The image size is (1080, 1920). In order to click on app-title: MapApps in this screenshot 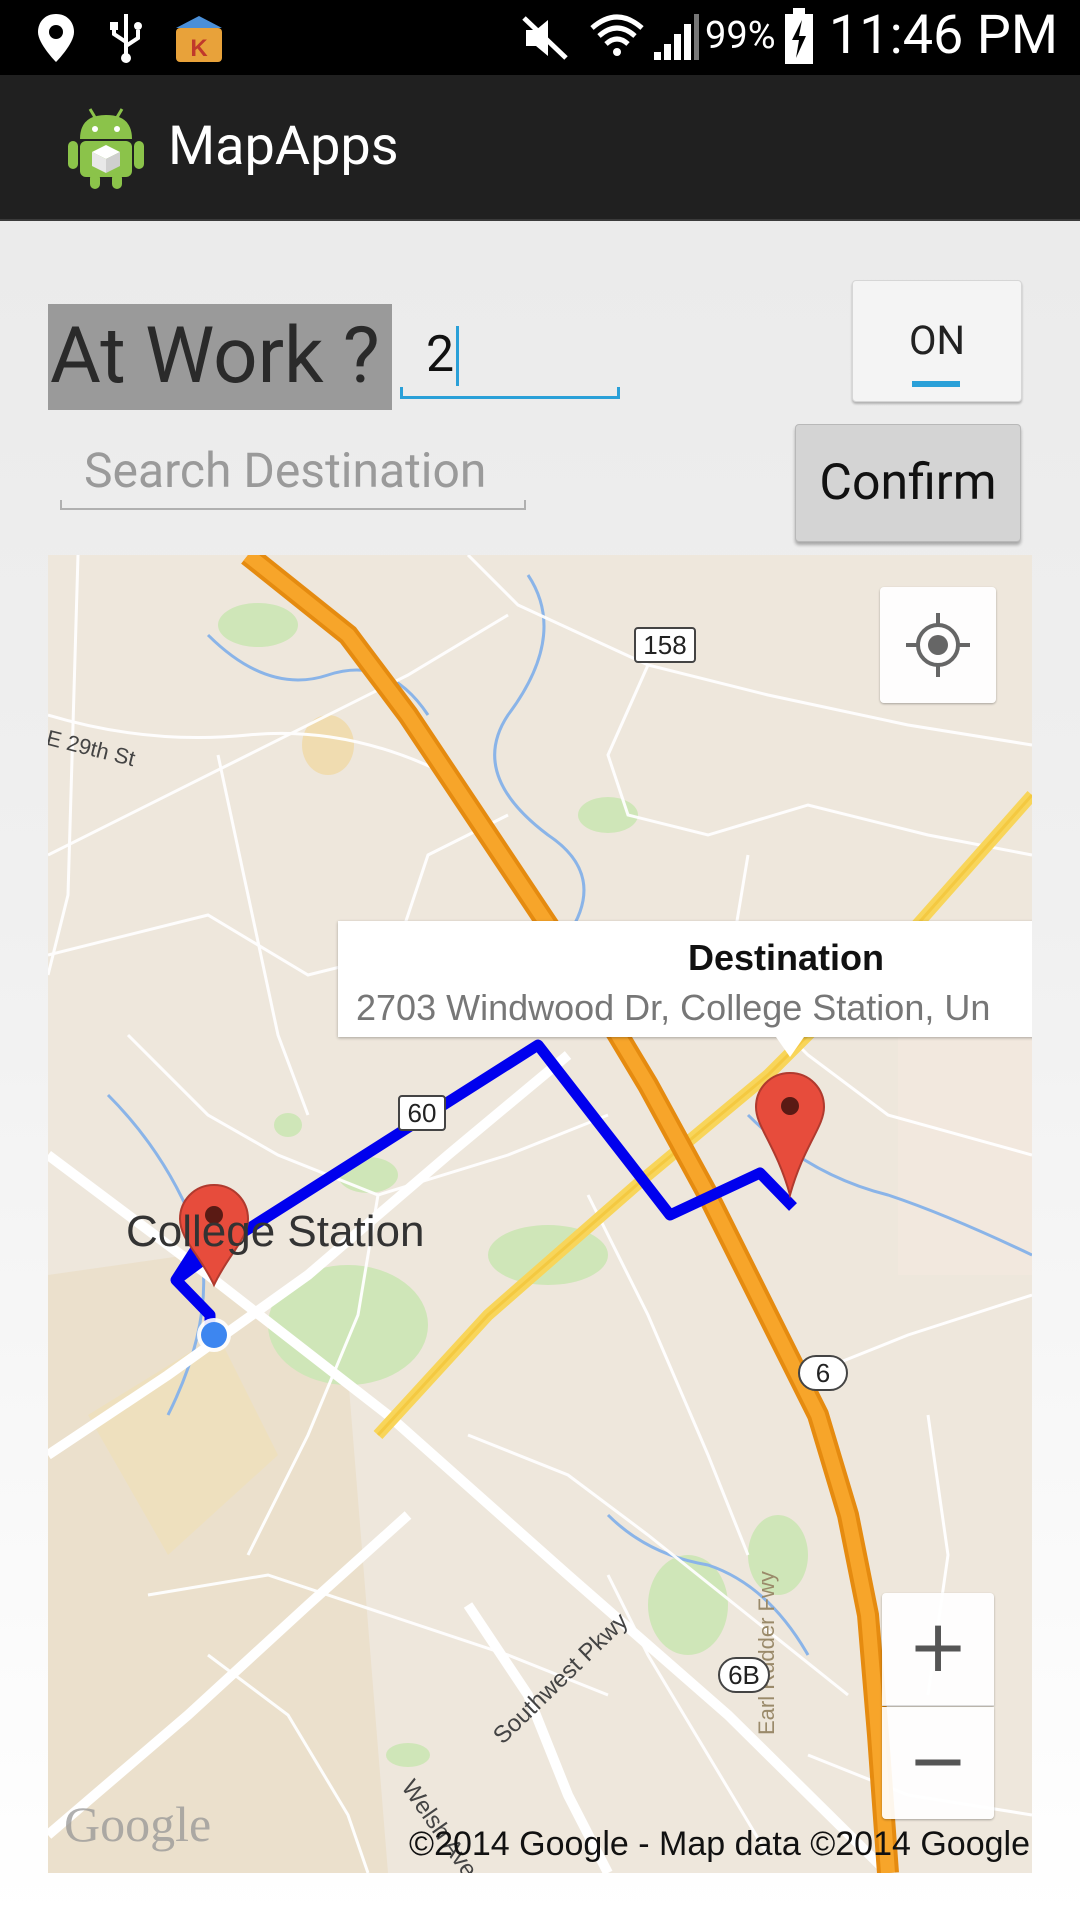, I will do `click(283, 146)`.